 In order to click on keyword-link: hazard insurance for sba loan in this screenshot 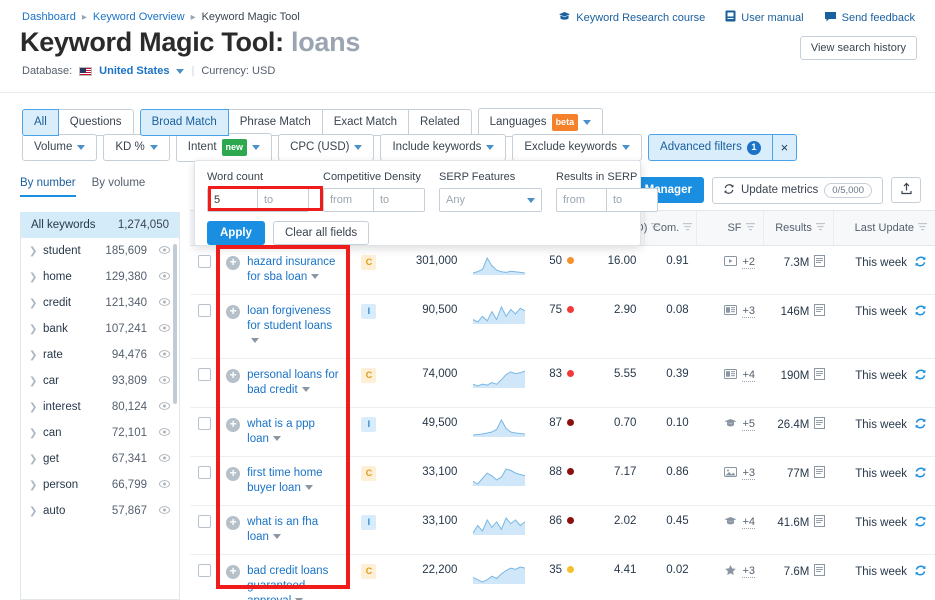, I will do `click(293, 270)`.